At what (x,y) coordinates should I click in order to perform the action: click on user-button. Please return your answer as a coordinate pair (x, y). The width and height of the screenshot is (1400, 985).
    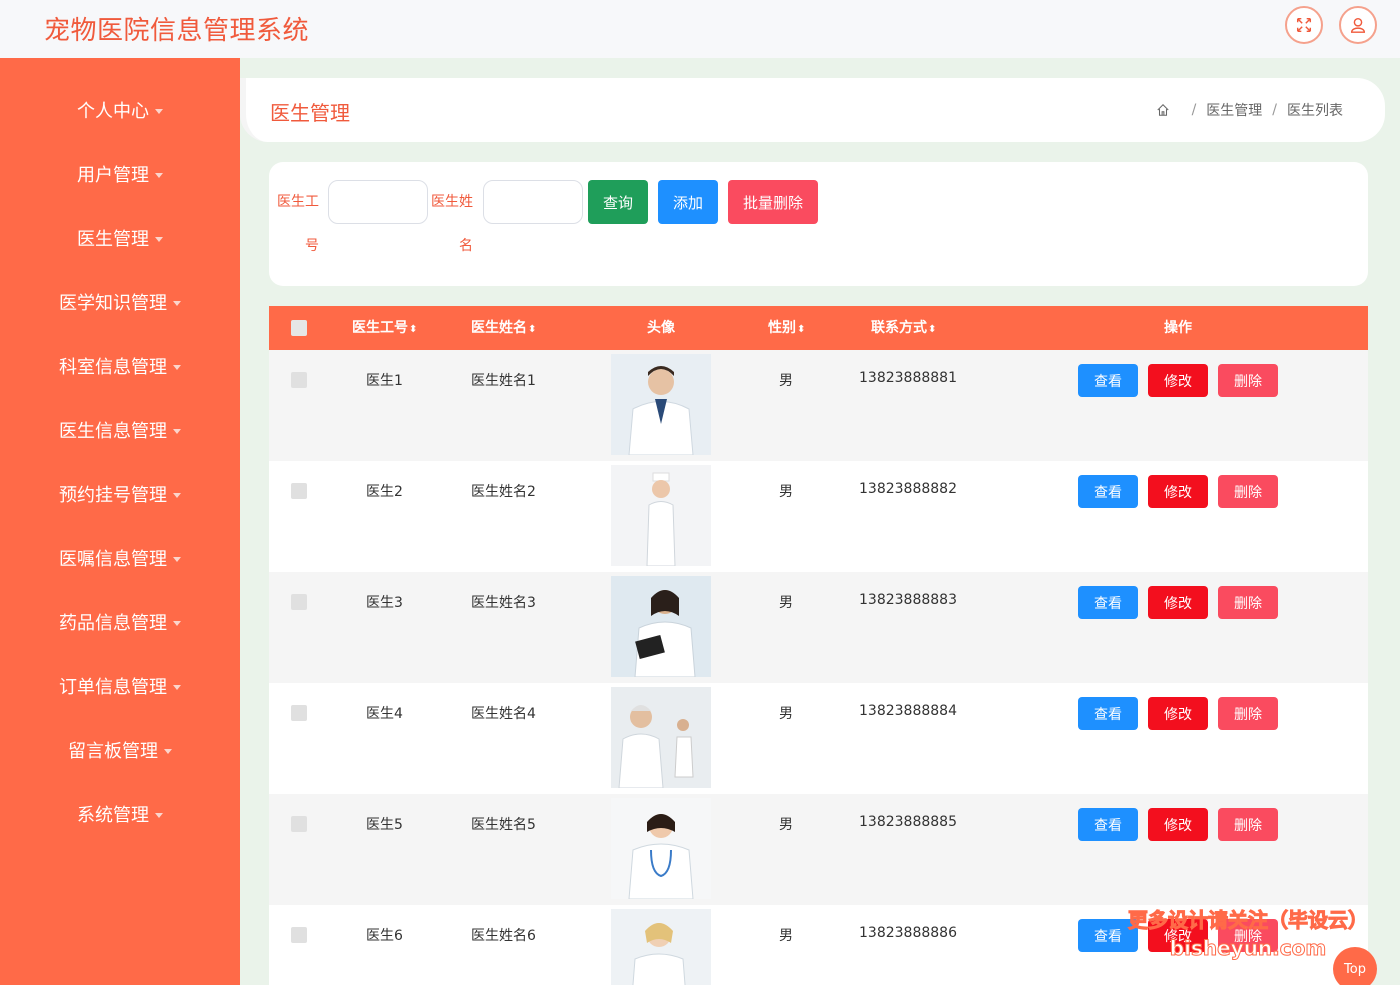
    Looking at the image, I should click on (1358, 25).